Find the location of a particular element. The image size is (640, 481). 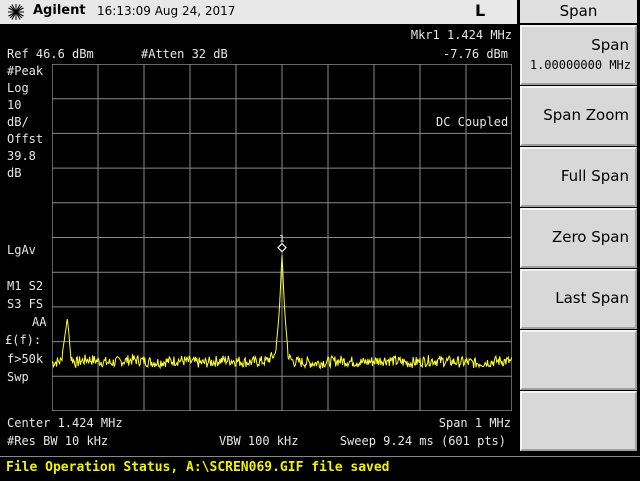

scale-unit: dB/ is located at coordinates (18, 122).